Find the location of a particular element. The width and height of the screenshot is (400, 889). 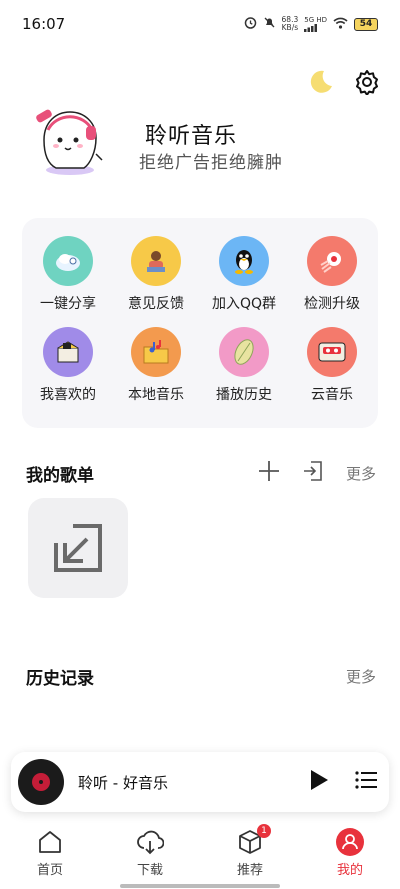

play-icon is located at coordinates (319, 782).